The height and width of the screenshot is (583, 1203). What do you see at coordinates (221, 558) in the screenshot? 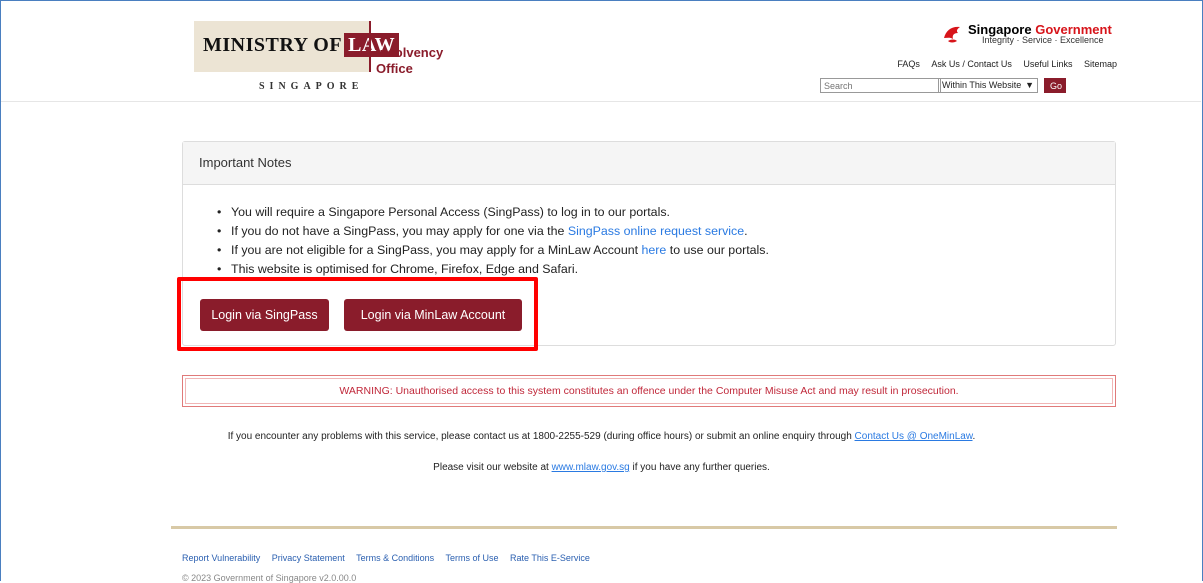
I see `footer-link-report-vulnerability: Report Vulnerability` at bounding box center [221, 558].